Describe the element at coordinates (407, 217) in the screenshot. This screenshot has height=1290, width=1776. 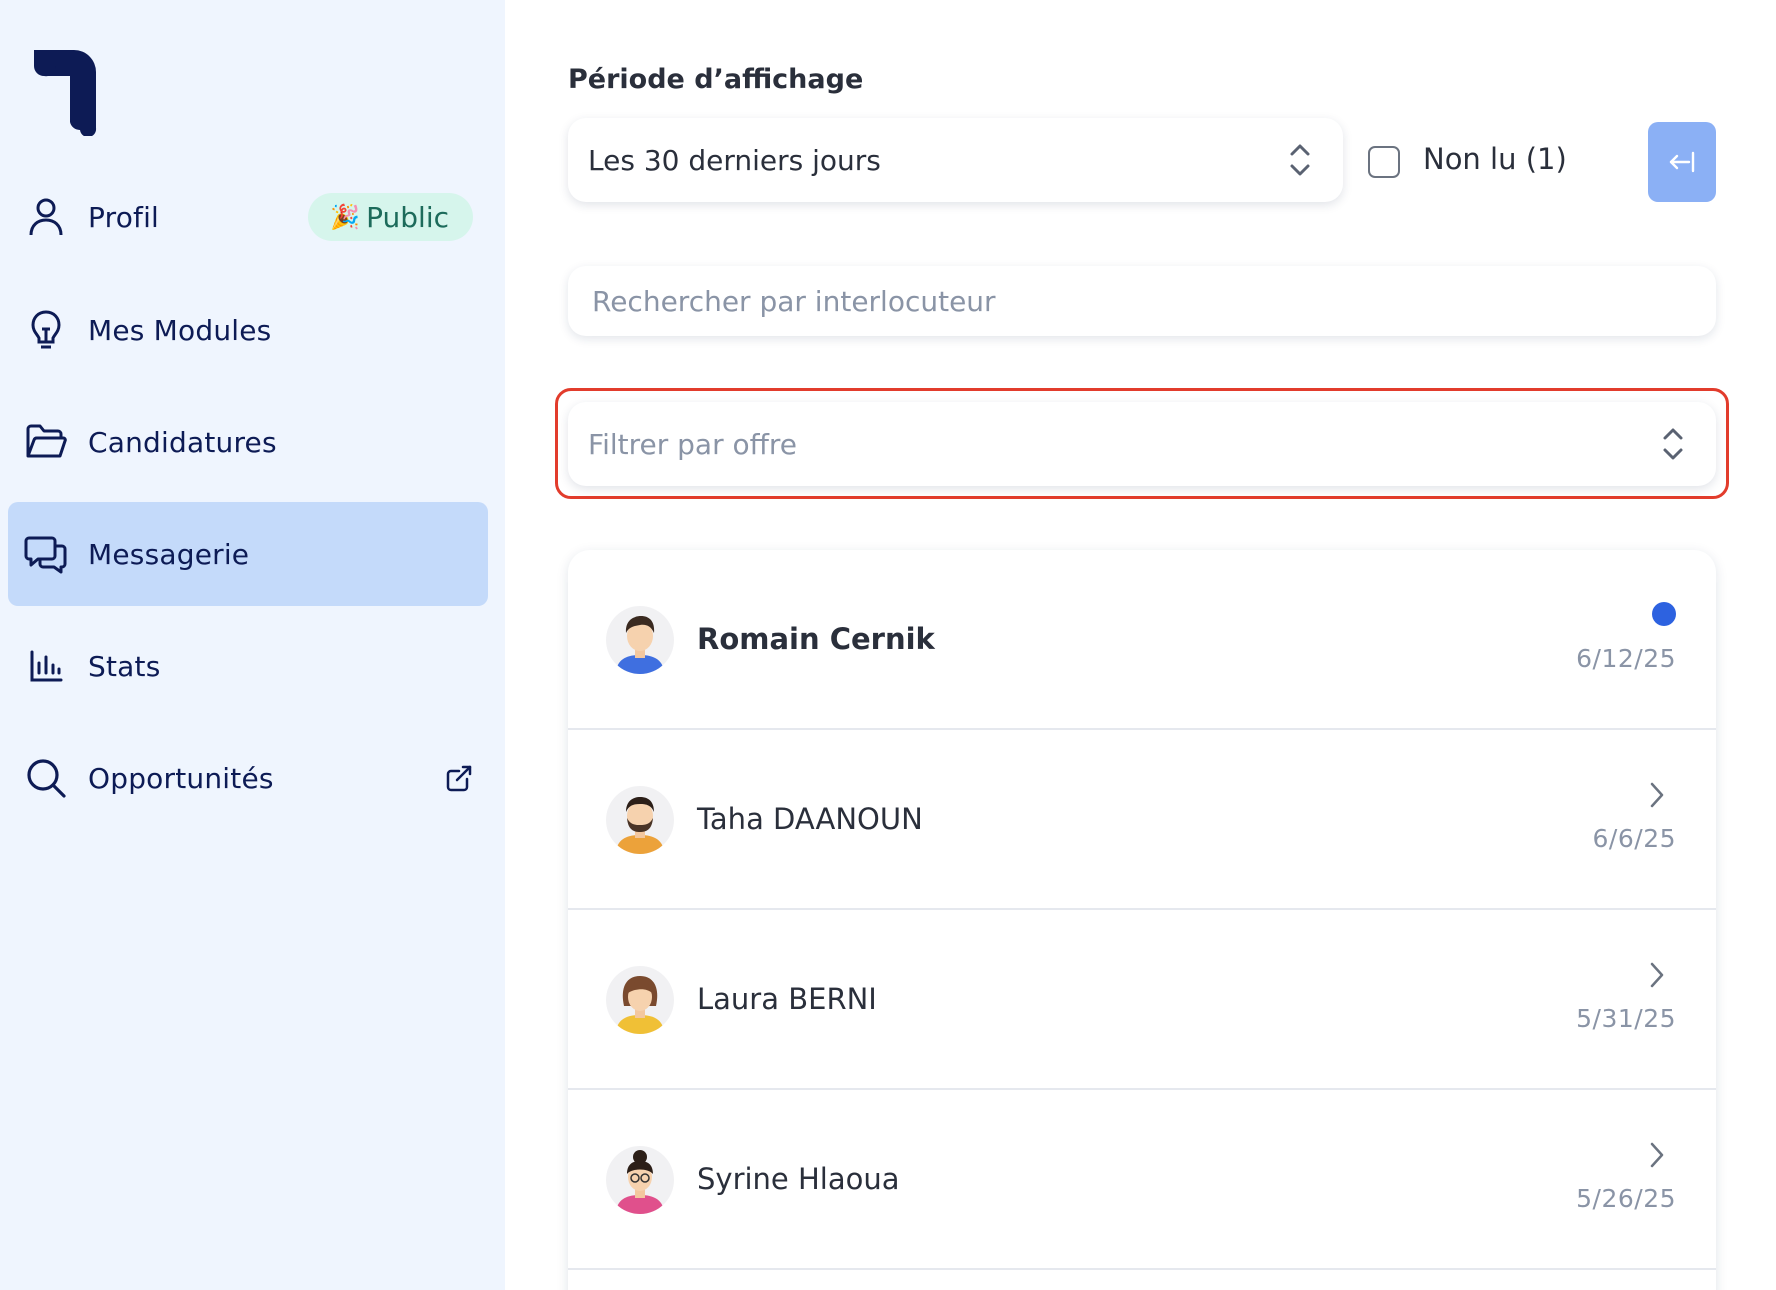
I see `badge-label: Public` at that location.